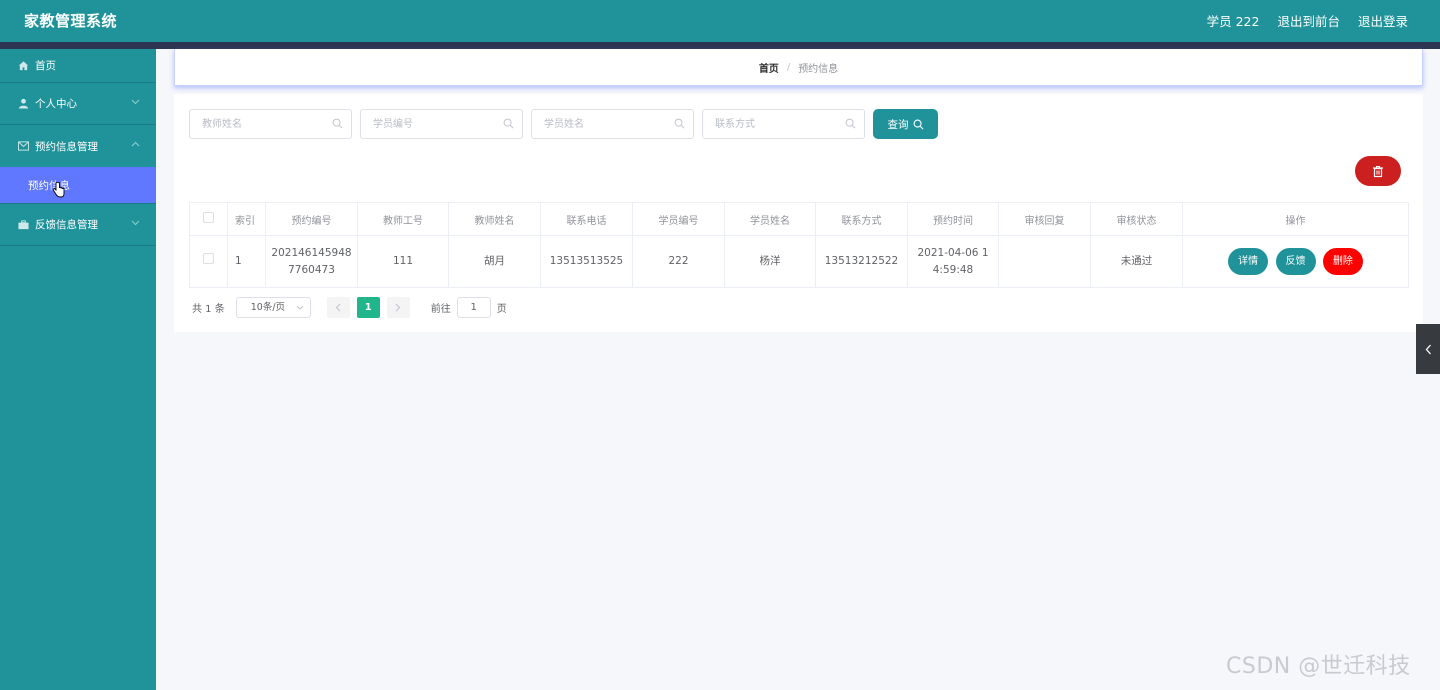  I want to click on chevron-up-icon, so click(135, 145).